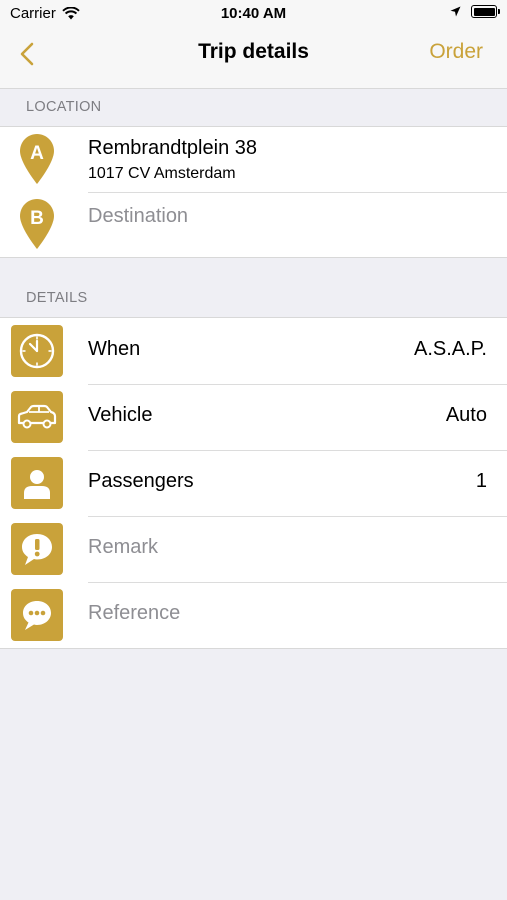 The height and width of the screenshot is (900, 507). I want to click on vehicle-row: Vehicle Auto, so click(253, 417).